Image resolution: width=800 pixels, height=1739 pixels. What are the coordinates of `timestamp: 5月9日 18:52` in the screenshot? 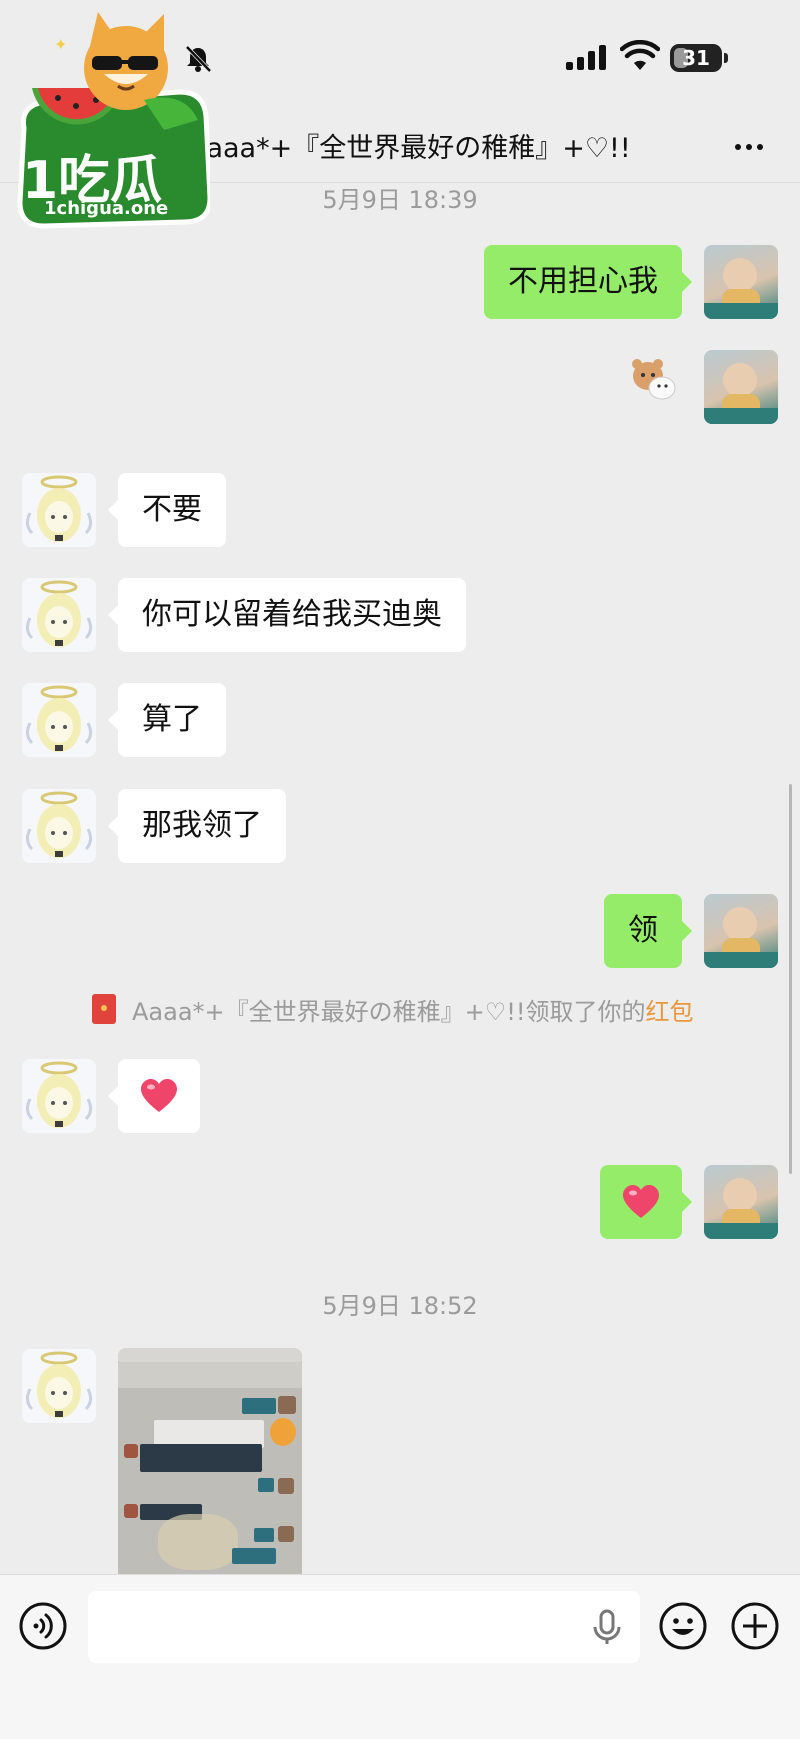 It's located at (400, 1306).